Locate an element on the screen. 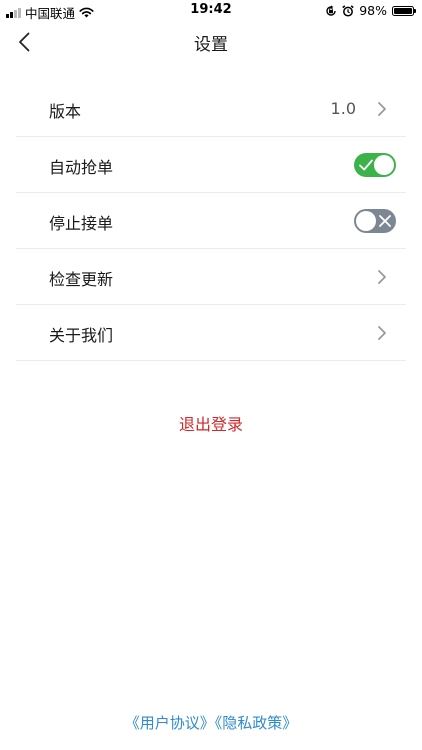  settings-row-label: 版本 is located at coordinates (65, 111).